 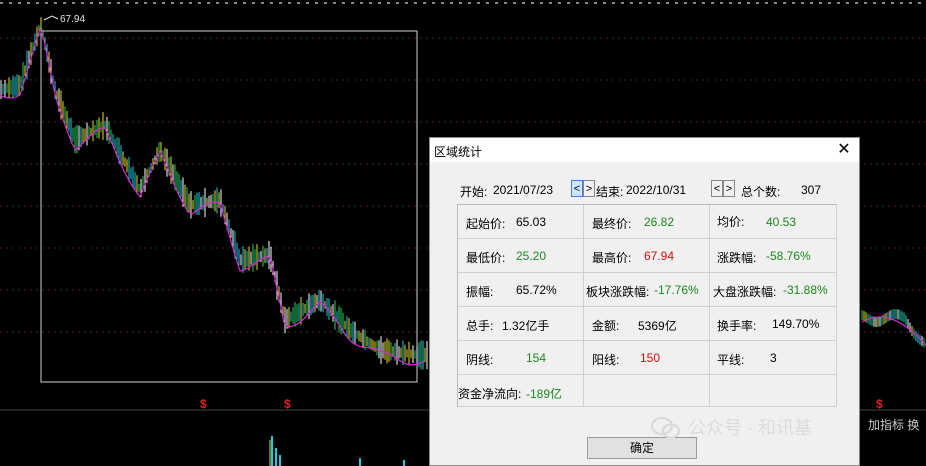 What do you see at coordinates (657, 326) in the screenshot?
I see `amount-value: 5369亿` at bounding box center [657, 326].